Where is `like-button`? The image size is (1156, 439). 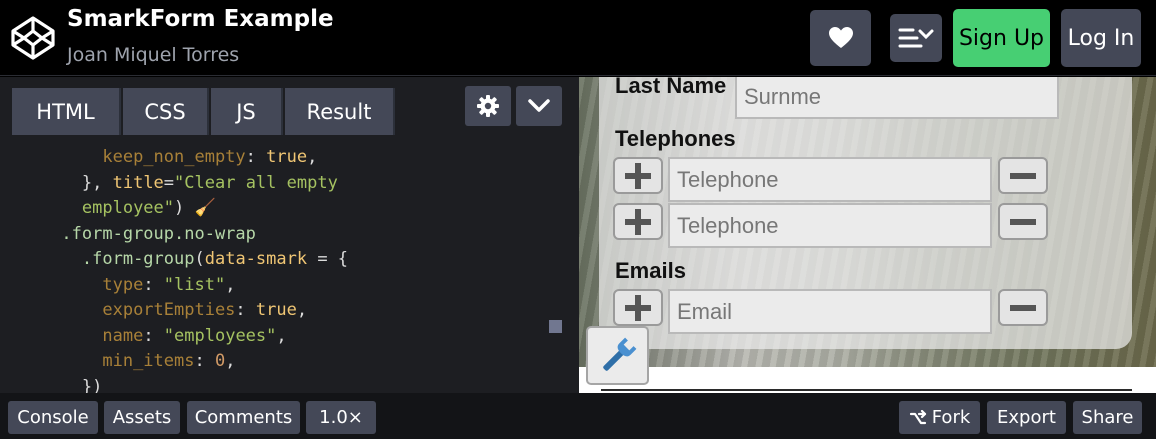 like-button is located at coordinates (840, 38).